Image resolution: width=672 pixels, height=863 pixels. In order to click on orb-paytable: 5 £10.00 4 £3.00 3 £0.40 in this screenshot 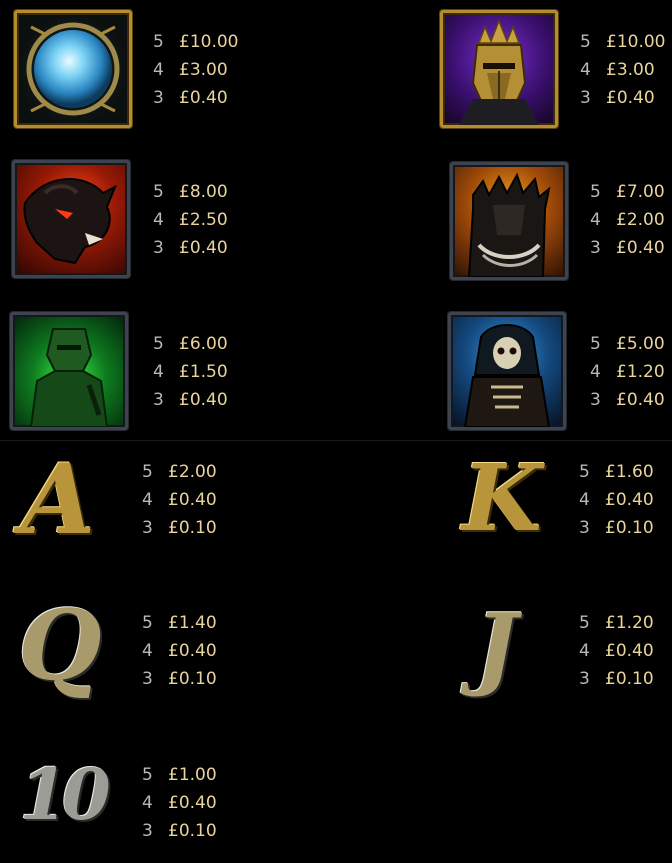, I will do `click(195, 70)`.